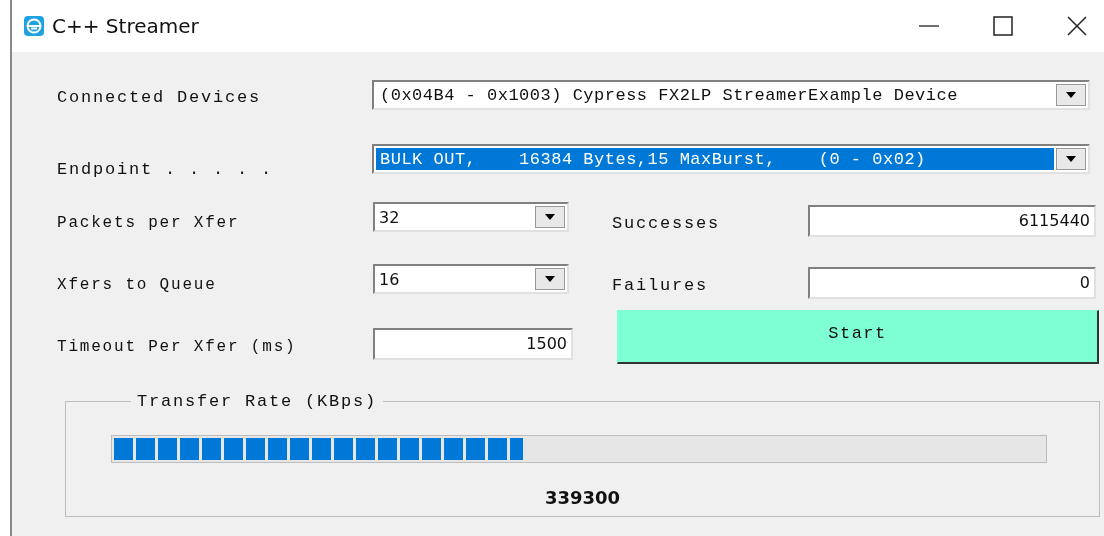  What do you see at coordinates (666, 224) in the screenshot?
I see `field-label: Successes` at bounding box center [666, 224].